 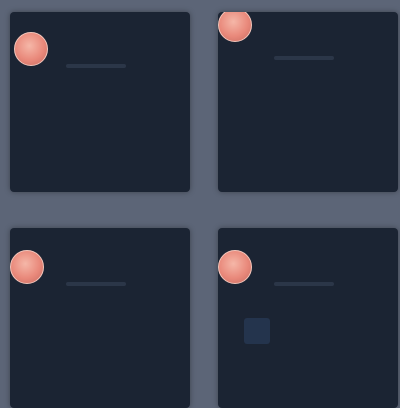 What do you see at coordinates (257, 331) in the screenshot?
I see `square-icon` at bounding box center [257, 331].